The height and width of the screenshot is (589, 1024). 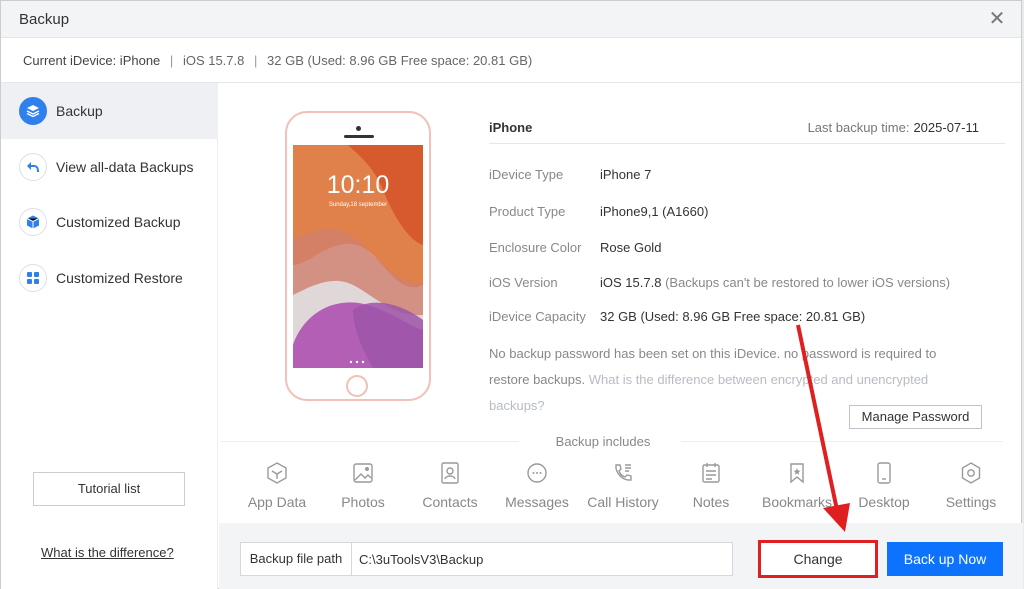 What do you see at coordinates (971, 485) in the screenshot?
I see `include-settings: Settings` at bounding box center [971, 485].